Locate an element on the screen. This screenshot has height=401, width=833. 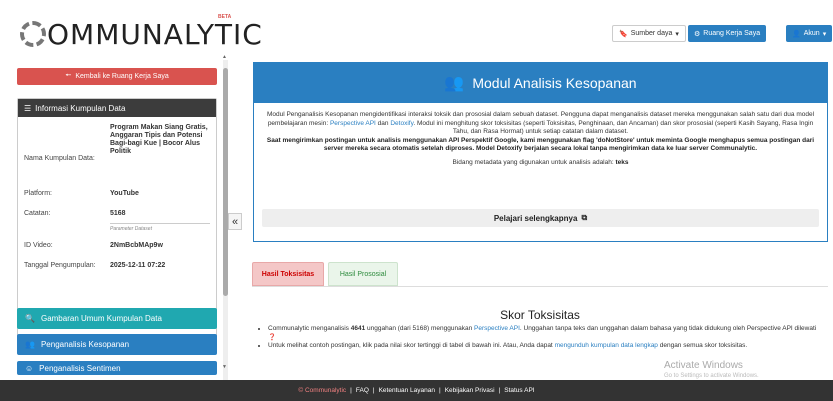
collection-date-value: 2025-12-11 07:22 is located at coordinates (138, 265).